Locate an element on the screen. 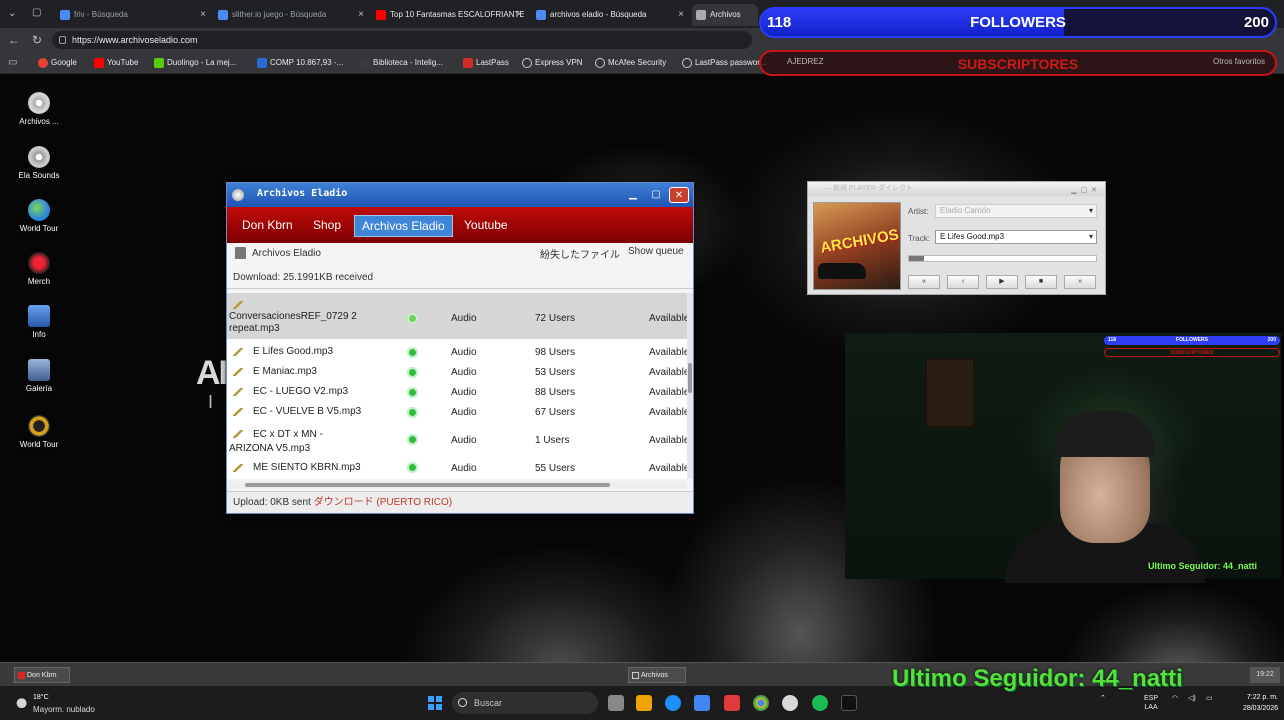 This screenshot has height=720, width=1284. reload-icon: ↻ is located at coordinates (37, 40).